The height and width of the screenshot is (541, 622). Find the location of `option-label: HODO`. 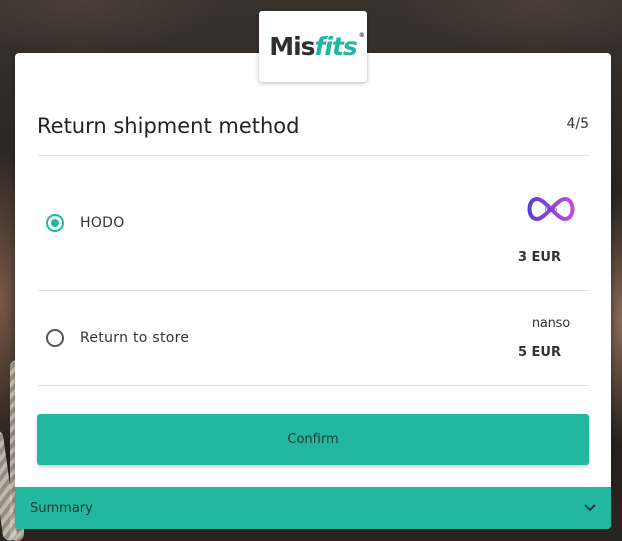

option-label: HODO is located at coordinates (102, 223).